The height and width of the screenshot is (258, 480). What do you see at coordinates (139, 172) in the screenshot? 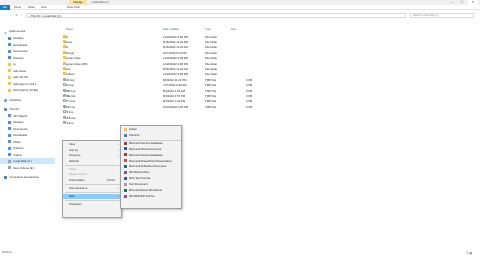
I see `menu-item-label: WinRAR archive` at bounding box center [139, 172].